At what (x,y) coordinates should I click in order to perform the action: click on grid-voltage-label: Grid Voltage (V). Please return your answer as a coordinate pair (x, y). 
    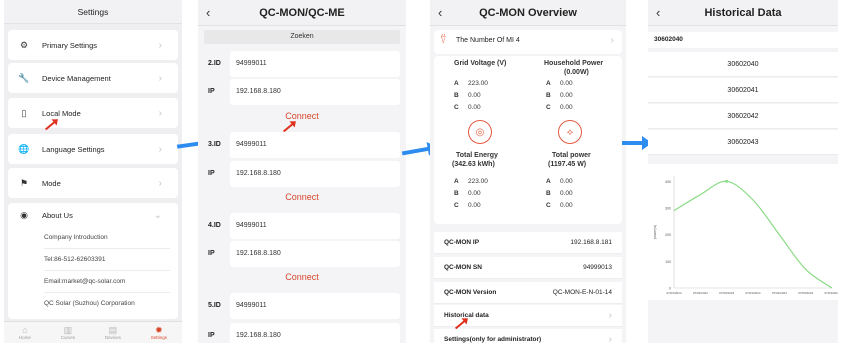
    Looking at the image, I should click on (480, 63).